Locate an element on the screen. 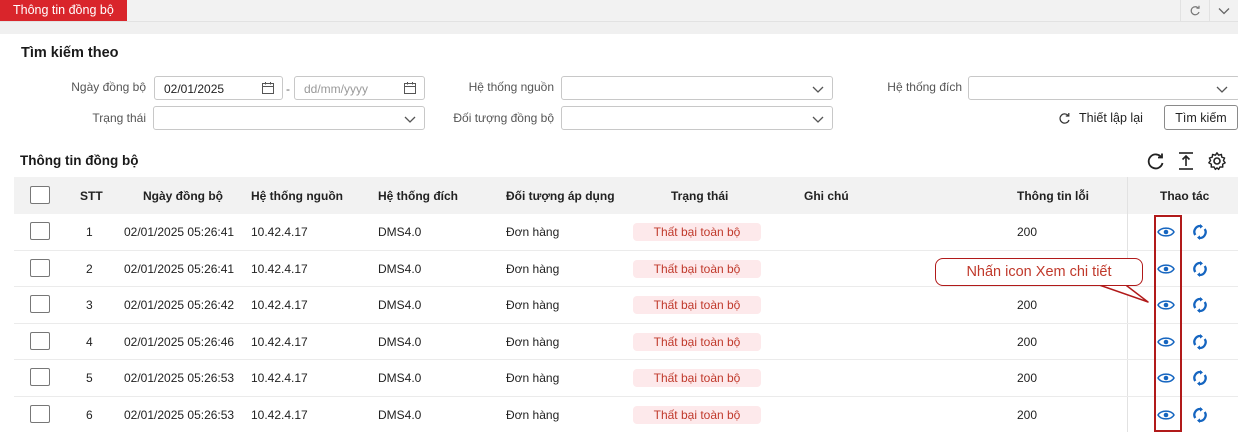  upload-icon is located at coordinates (1186, 161).